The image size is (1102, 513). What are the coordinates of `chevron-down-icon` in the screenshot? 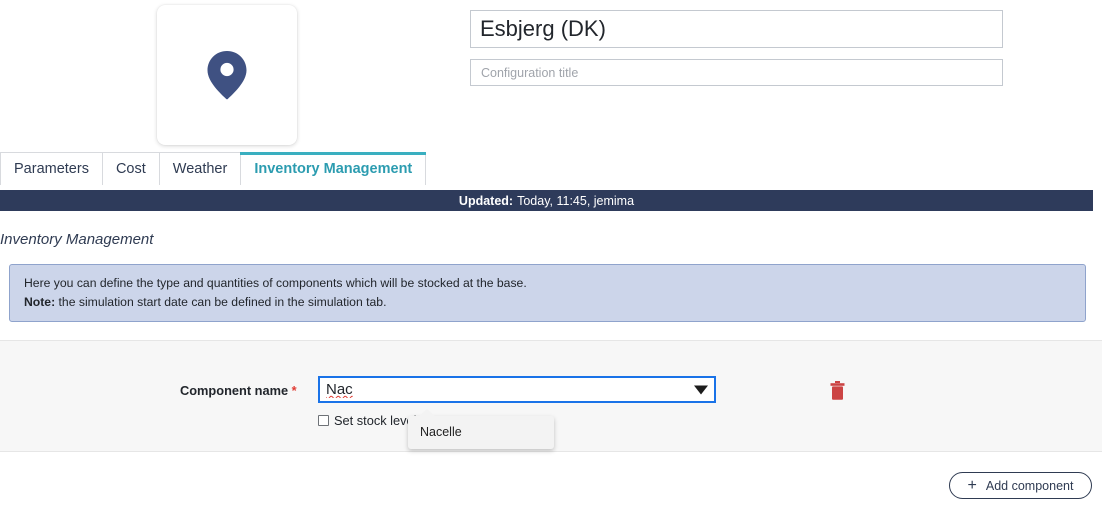 It's located at (701, 389).